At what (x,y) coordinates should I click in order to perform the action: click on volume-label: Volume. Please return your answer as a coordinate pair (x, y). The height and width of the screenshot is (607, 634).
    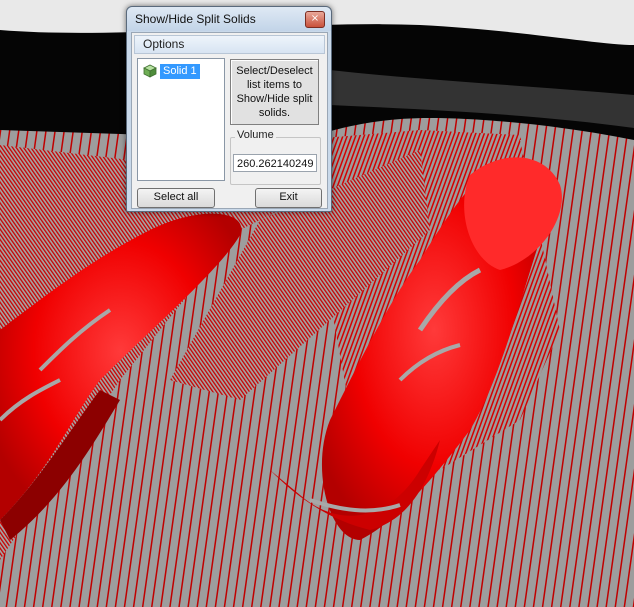
    Looking at the image, I should click on (255, 135).